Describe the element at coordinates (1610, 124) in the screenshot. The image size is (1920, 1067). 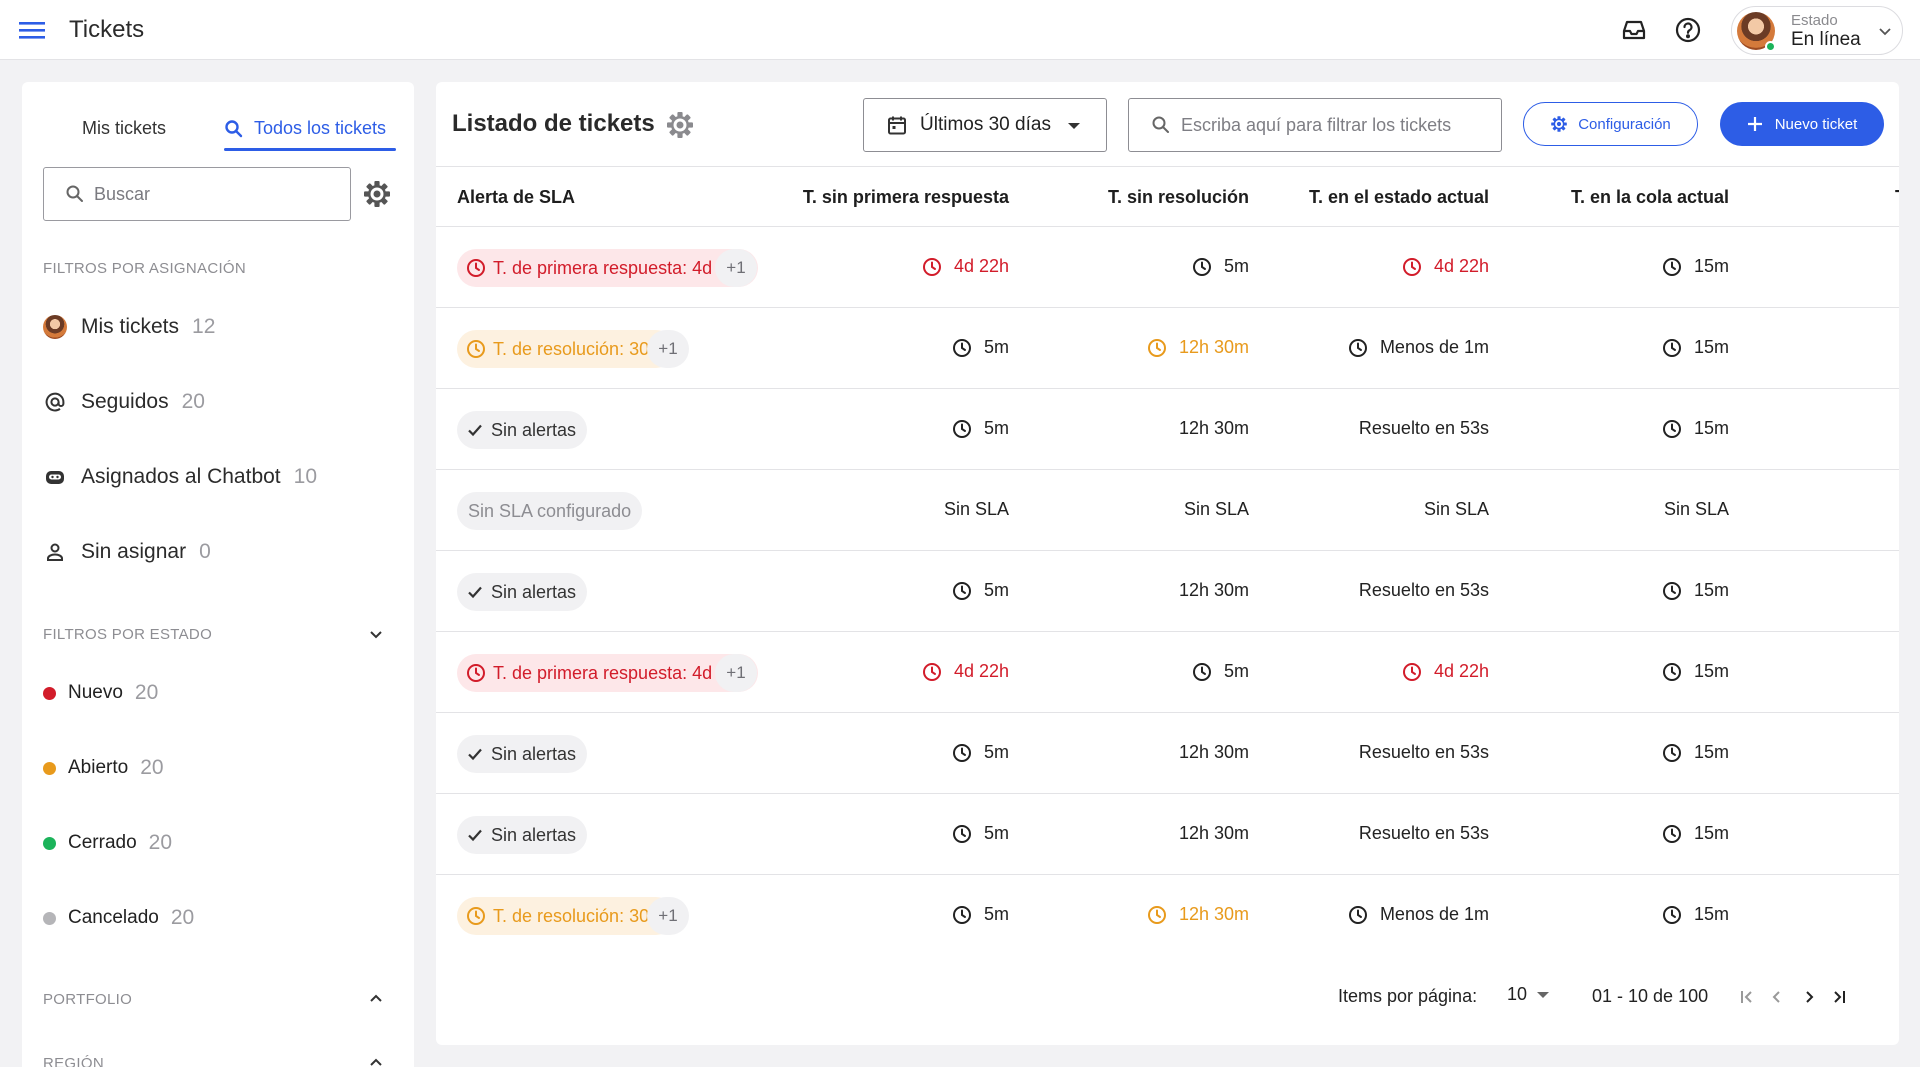
I see `configuration-button: Configuración` at that location.